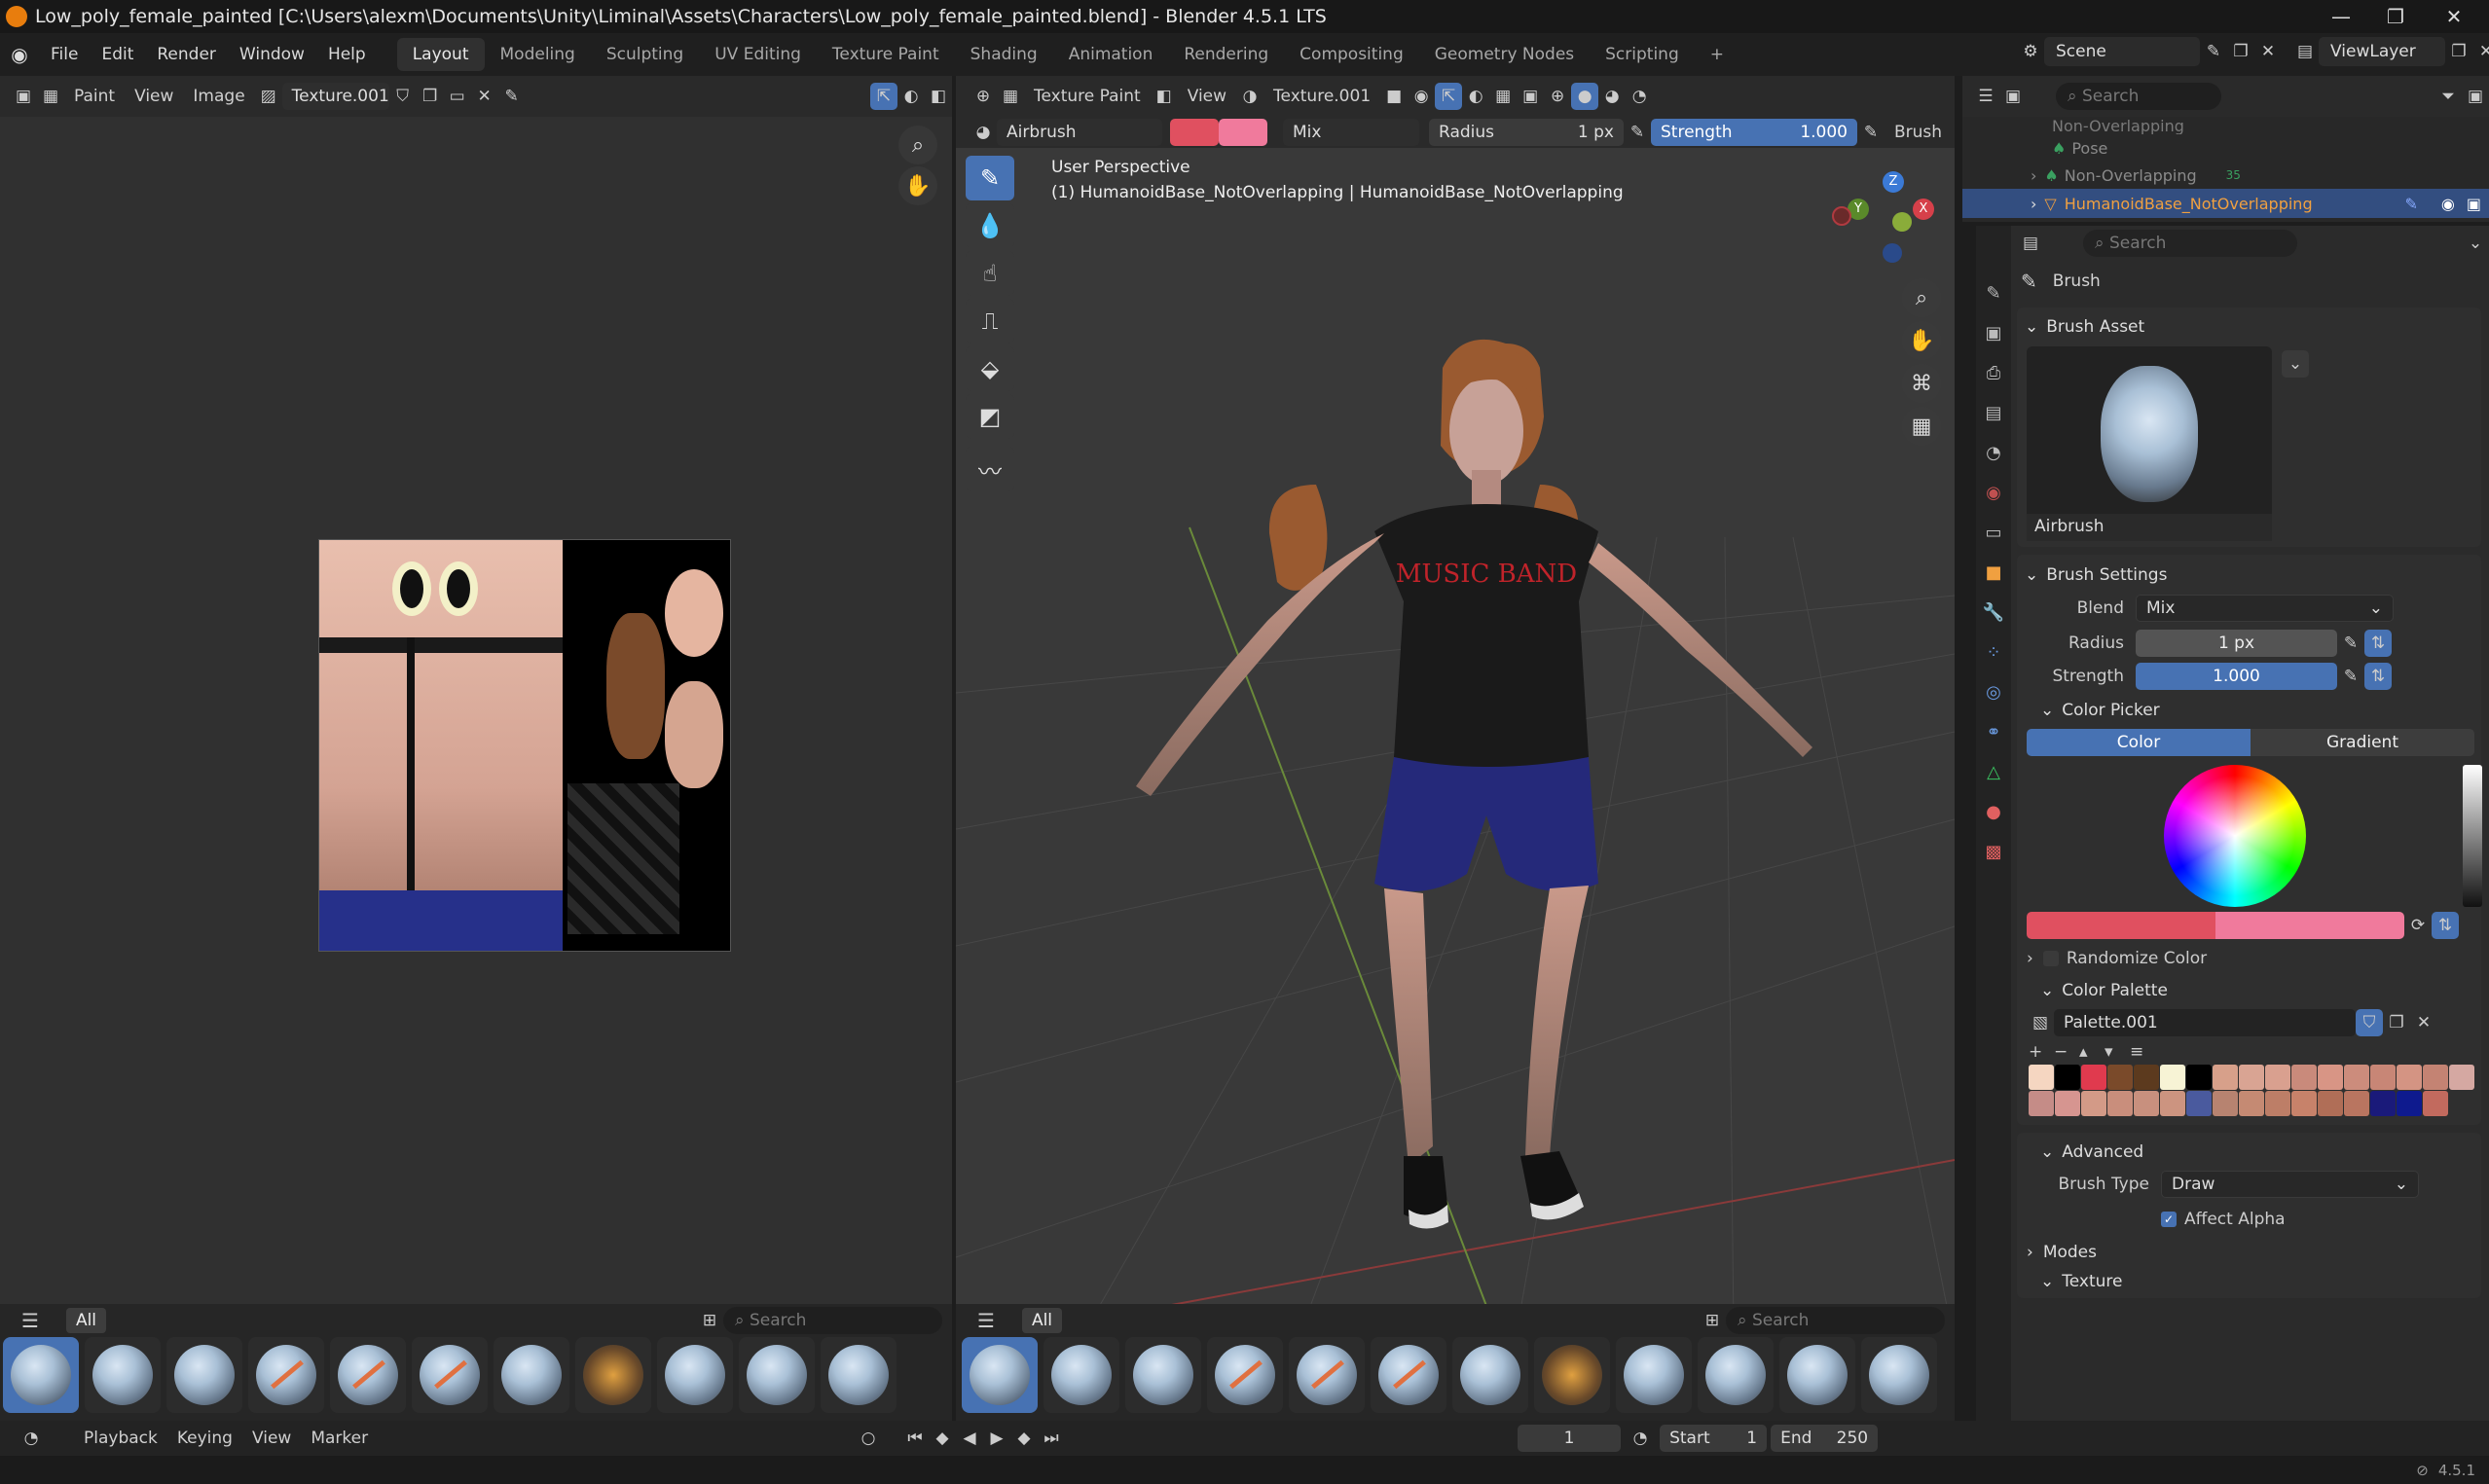 The height and width of the screenshot is (1484, 2489). I want to click on options-chevron-icon: ⌄, so click(2475, 243).